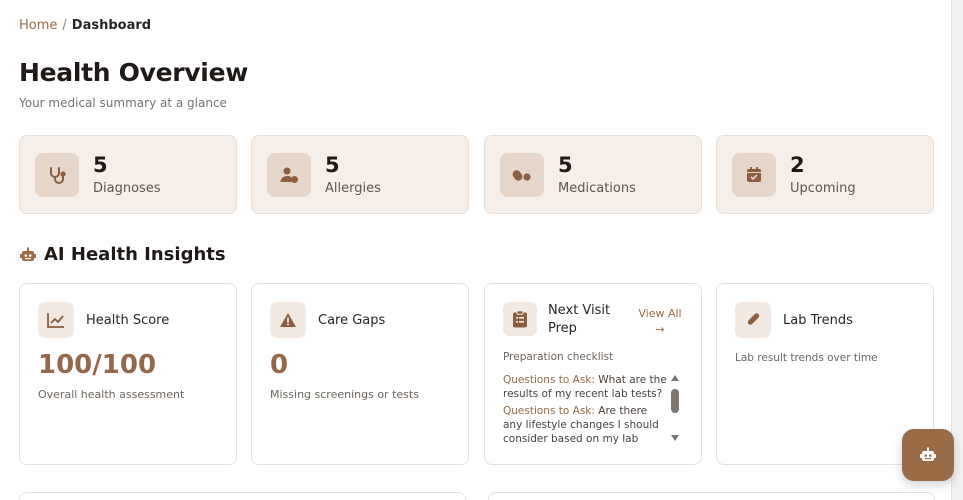  Describe the element at coordinates (522, 175) in the screenshot. I see `pills-icon` at that location.